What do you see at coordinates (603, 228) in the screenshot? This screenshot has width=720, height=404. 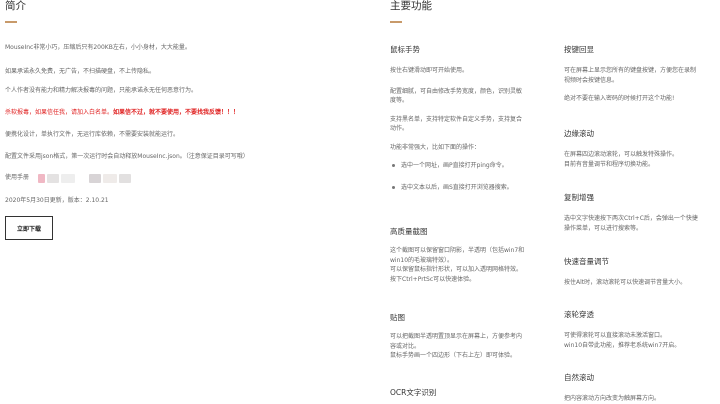 I see `feature-desc: 操作菜单，可以进行搜索等。` at bounding box center [603, 228].